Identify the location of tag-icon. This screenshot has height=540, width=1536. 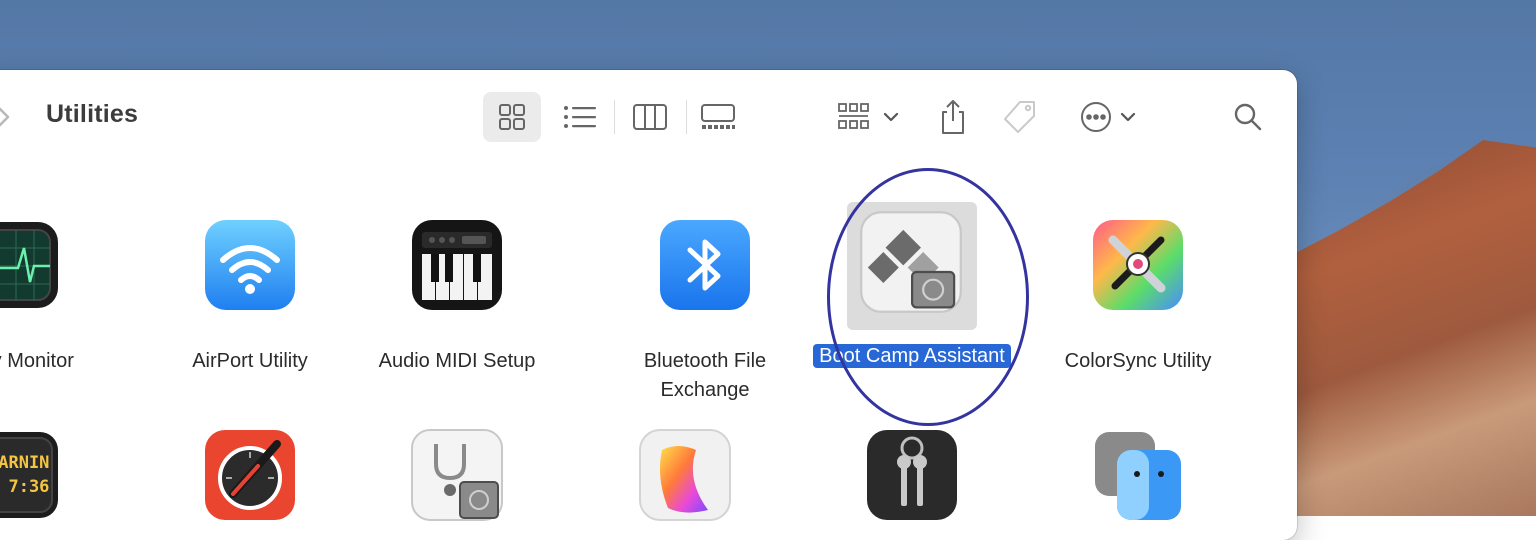
(1019, 117).